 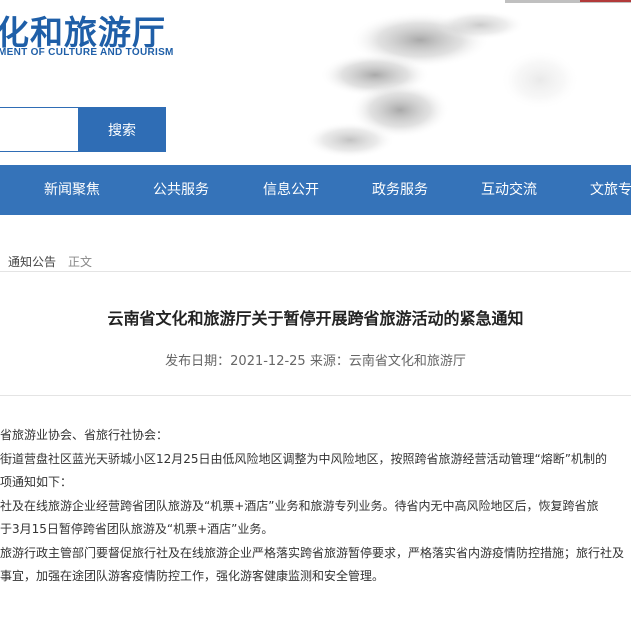 I want to click on nav-item-culture-tourism: 文旅专, so click(x=610, y=190).